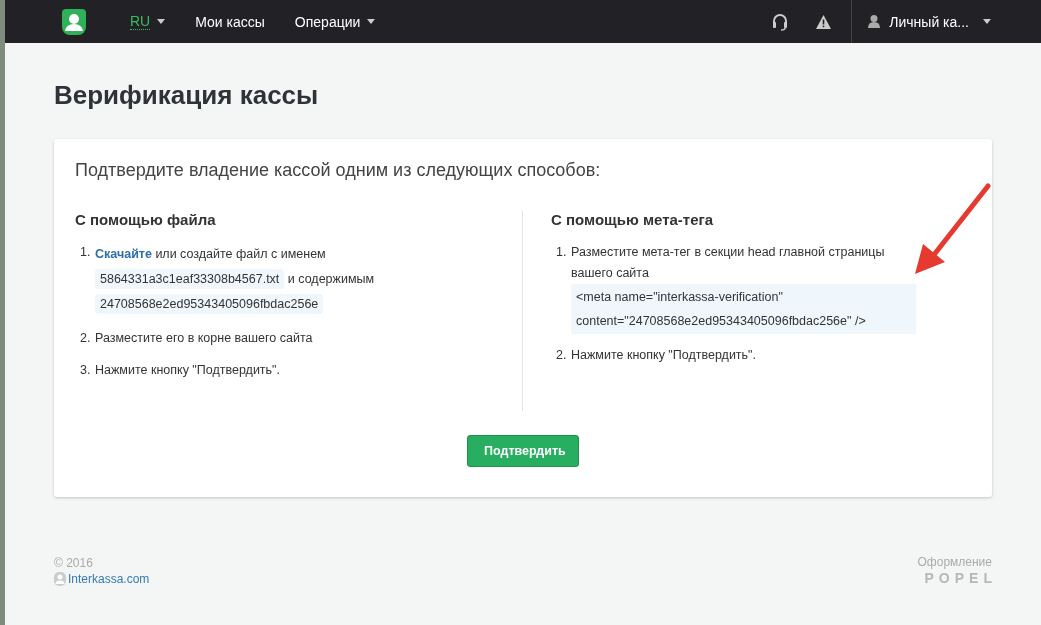 This screenshot has width=1041, height=625. What do you see at coordinates (209, 304) in the screenshot?
I see `content-code: 24708568e2ed95343405096fbdac256e` at bounding box center [209, 304].